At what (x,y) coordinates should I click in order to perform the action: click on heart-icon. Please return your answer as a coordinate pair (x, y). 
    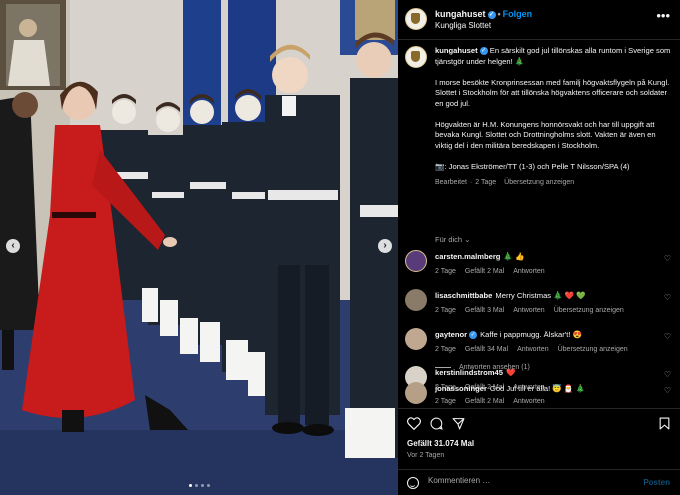
    Looking at the image, I should click on (414, 423).